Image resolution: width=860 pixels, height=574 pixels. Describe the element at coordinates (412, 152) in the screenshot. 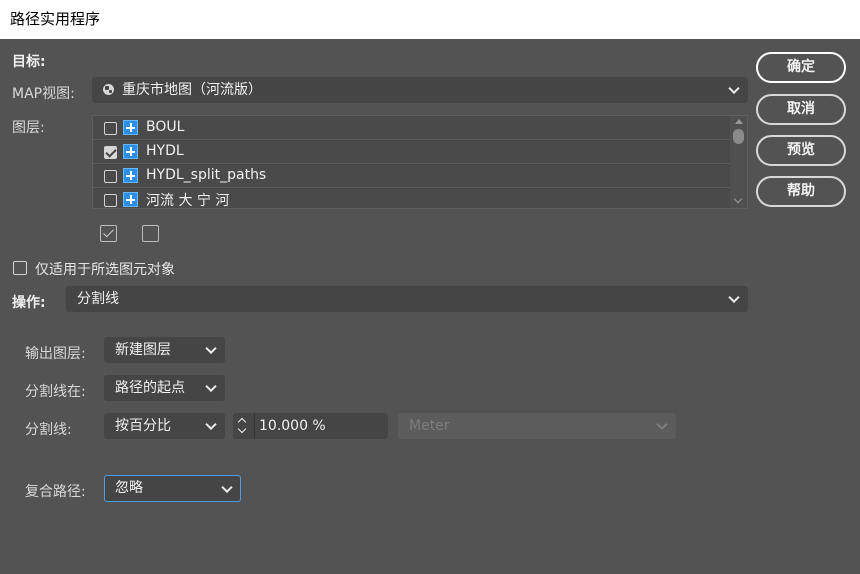

I see `layer-row-hydl: HYDL` at that location.